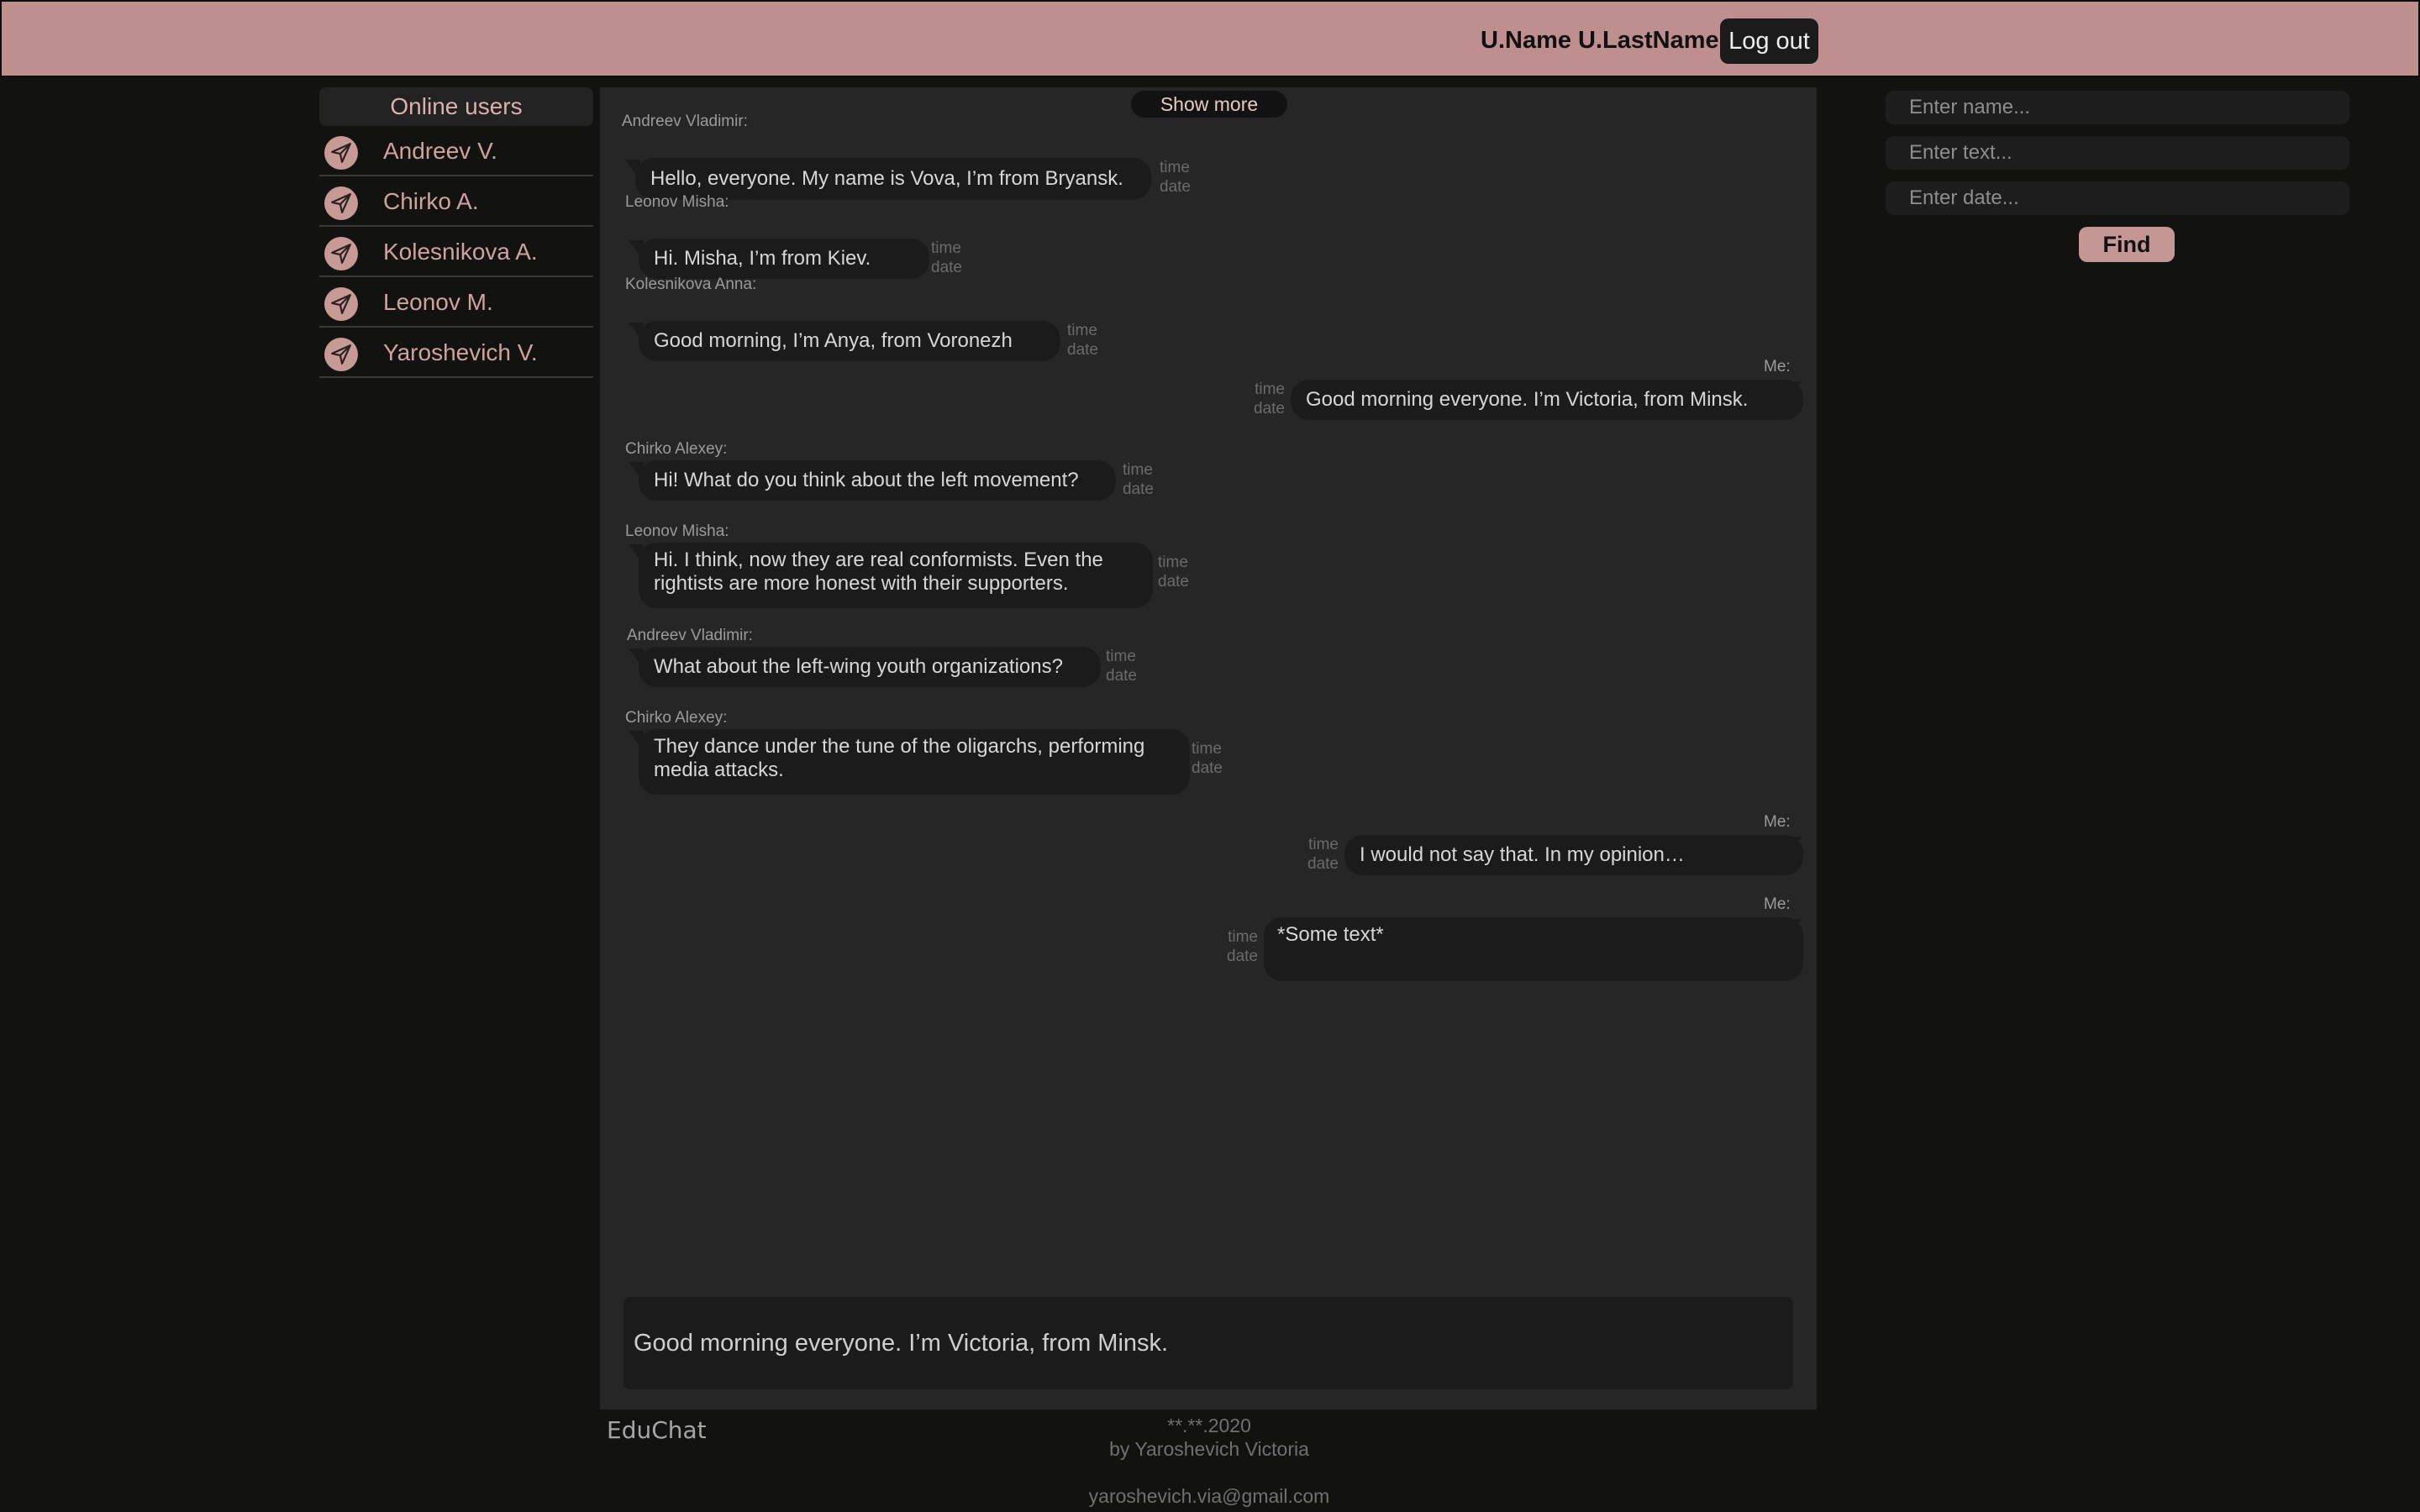 The width and height of the screenshot is (2420, 1512). What do you see at coordinates (1209, 1449) in the screenshot?
I see `footer-author: by Yaroshevich Victoria` at bounding box center [1209, 1449].